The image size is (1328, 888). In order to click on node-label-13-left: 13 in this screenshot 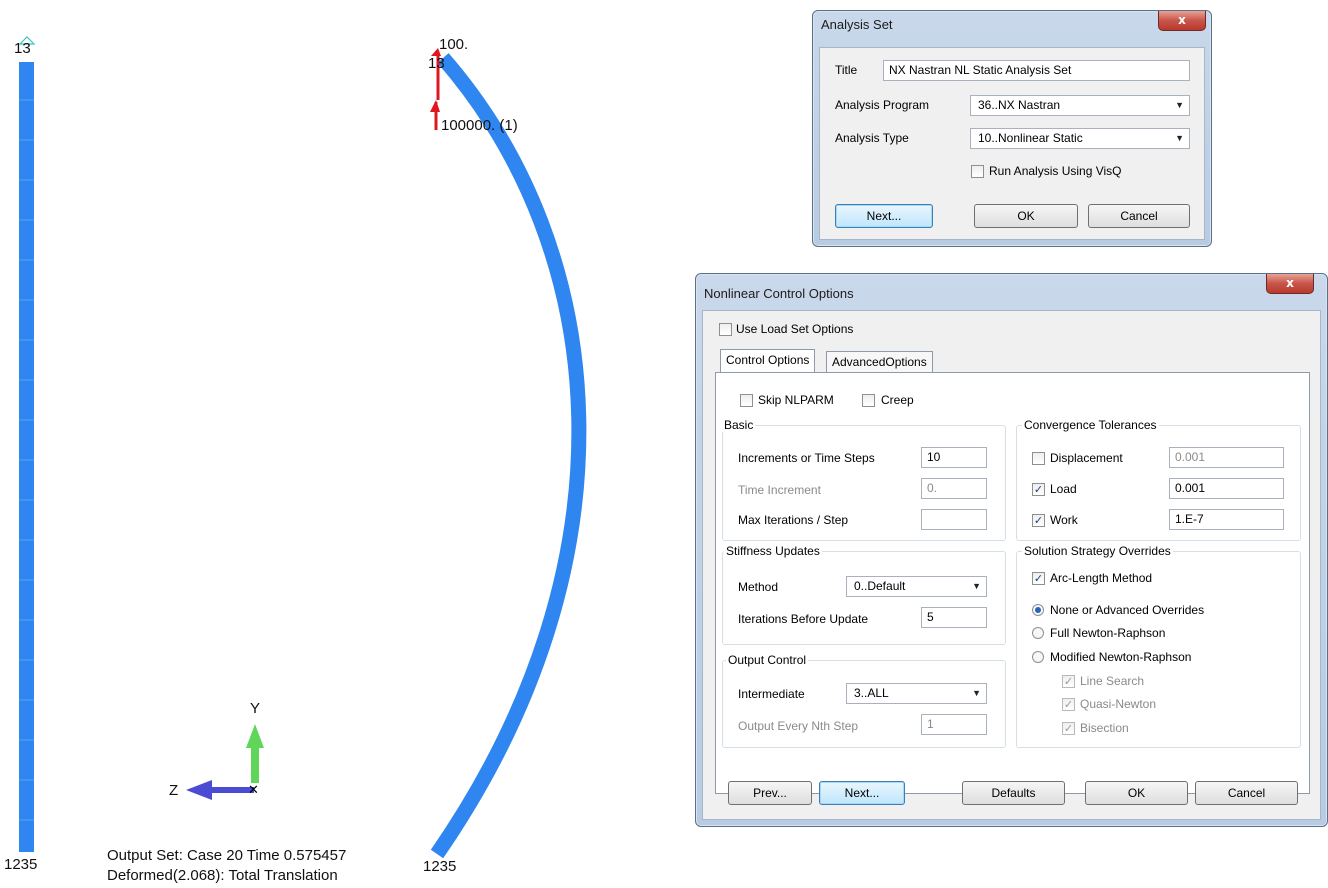, I will do `click(22, 48)`.